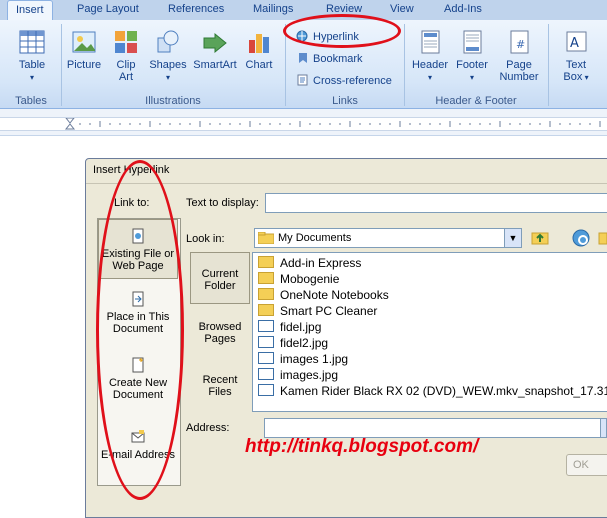 The image size is (607, 518). What do you see at coordinates (314, 359) in the screenshot?
I see `file-name: images 1.jpg` at bounding box center [314, 359].